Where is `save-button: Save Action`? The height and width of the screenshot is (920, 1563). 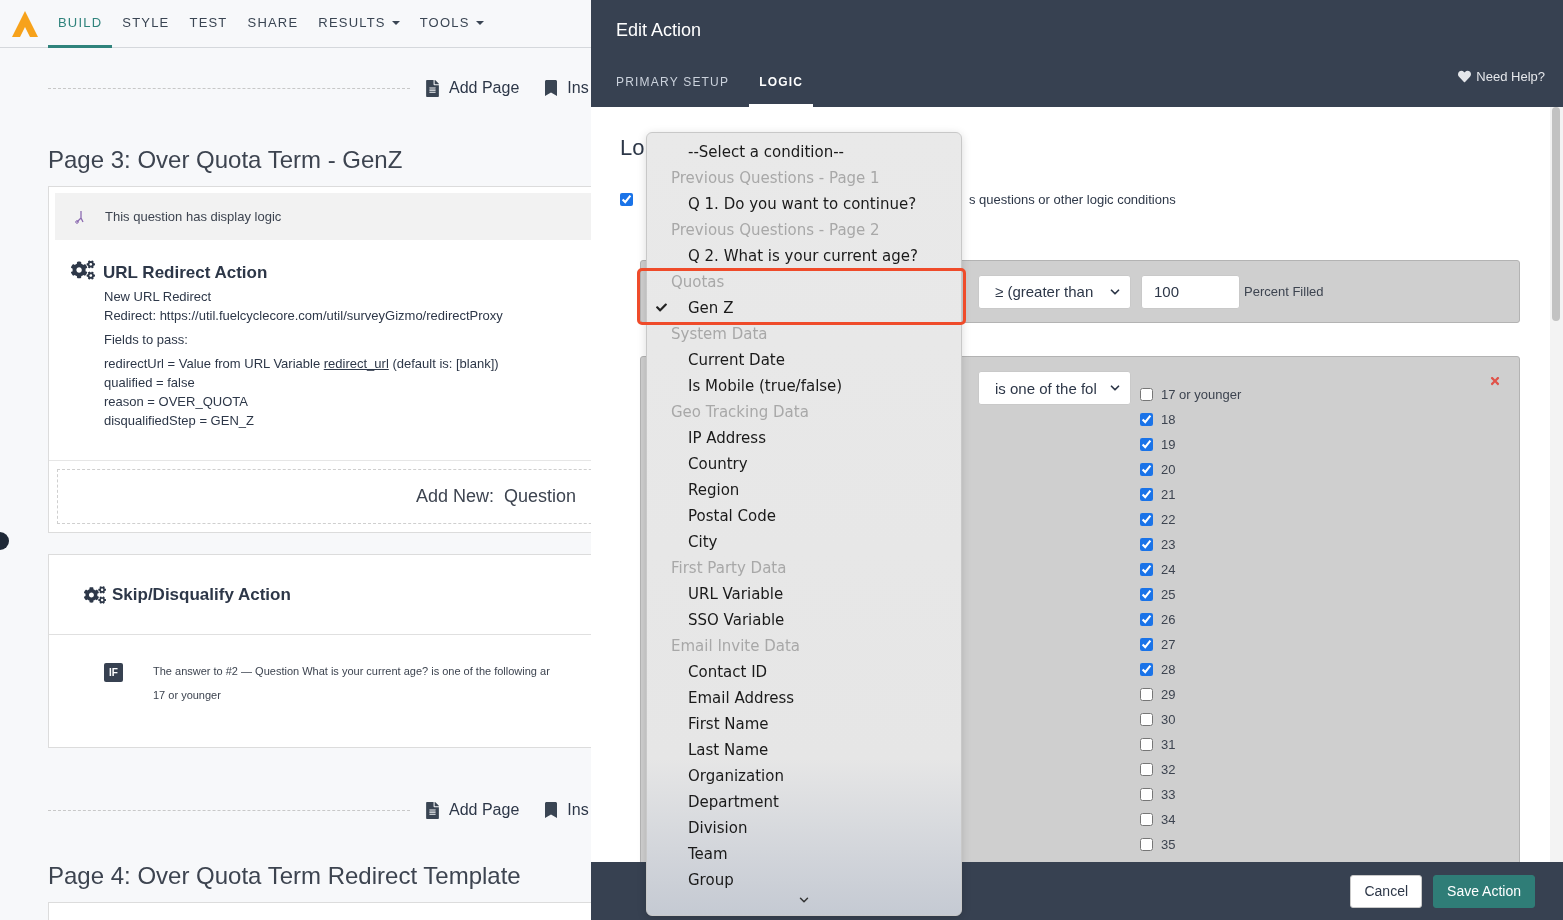
save-button: Save Action is located at coordinates (1484, 891).